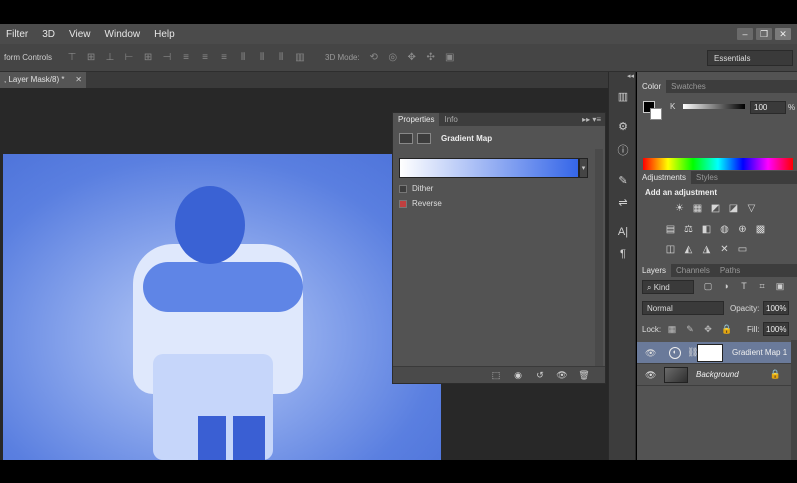 This screenshot has width=797, height=483. Describe the element at coordinates (714, 106) in the screenshot. I see `k-channel-slider` at that location.